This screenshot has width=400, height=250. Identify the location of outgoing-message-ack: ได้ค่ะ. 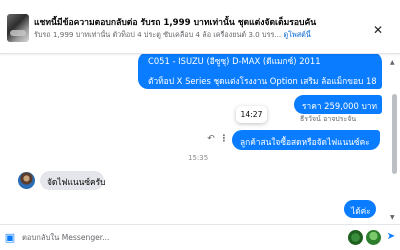
(360, 209).